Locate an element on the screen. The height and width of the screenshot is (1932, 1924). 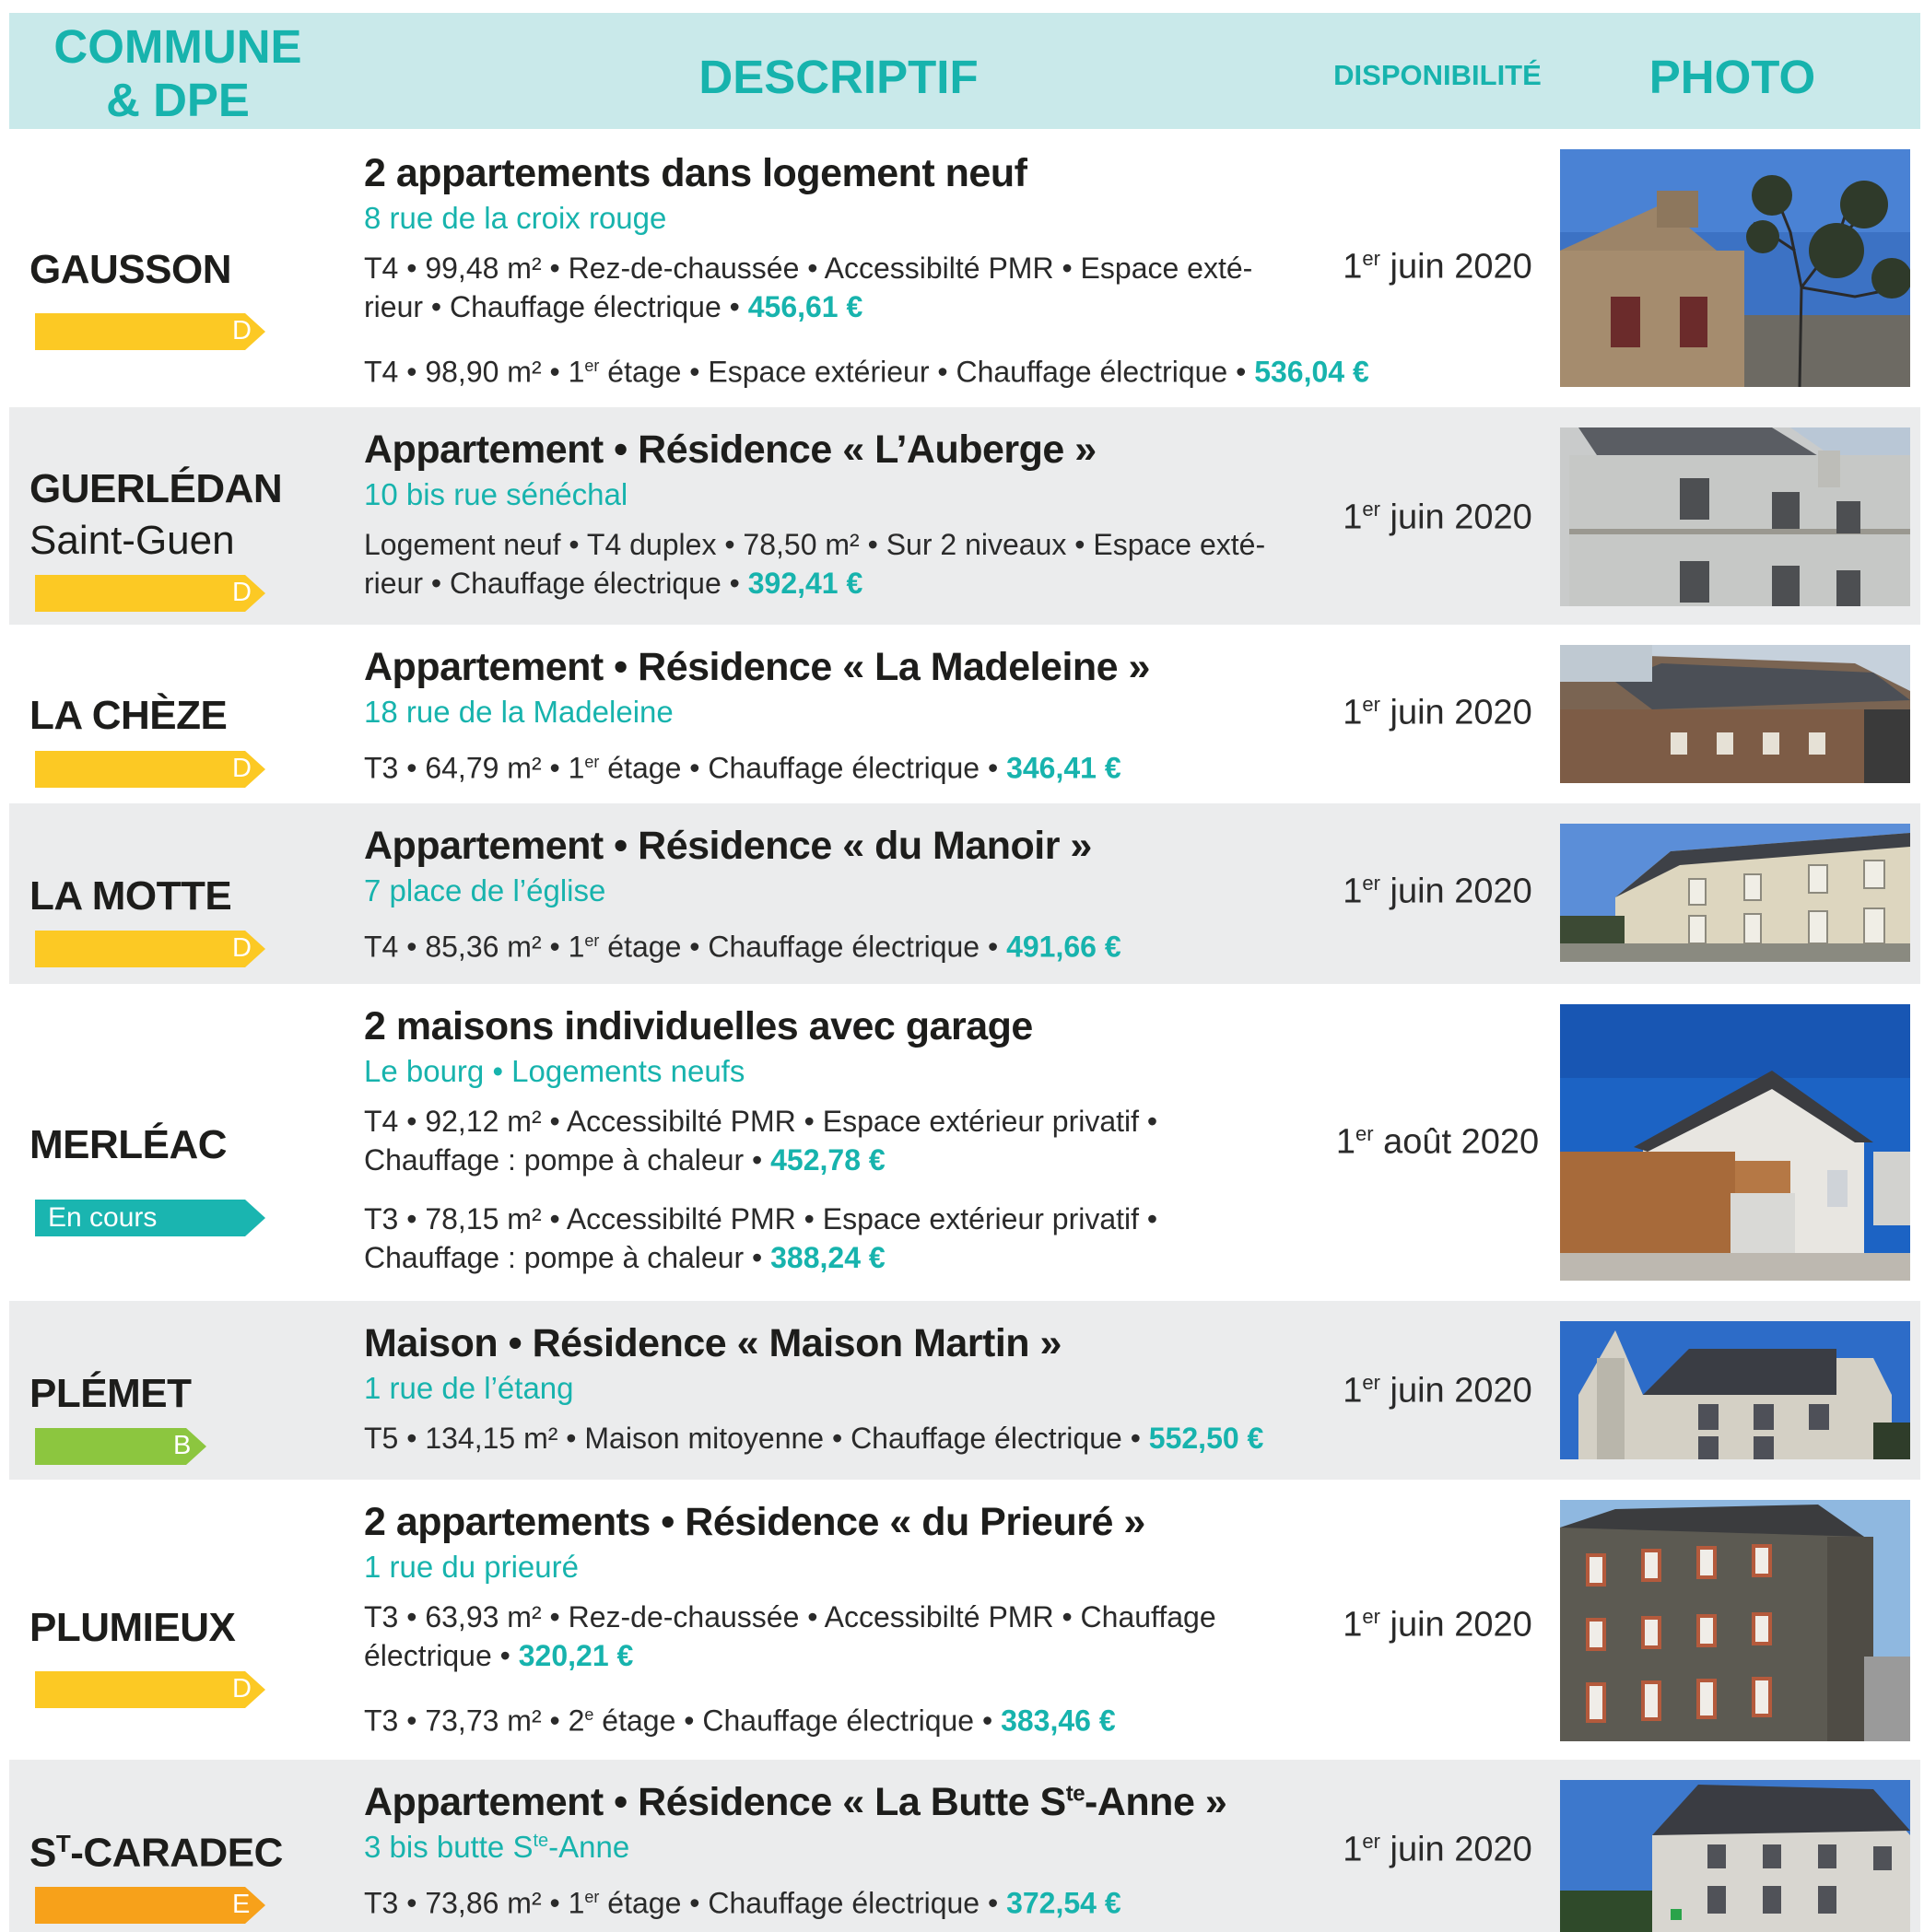
rent-price: 372,54 € is located at coordinates (1063, 1903).